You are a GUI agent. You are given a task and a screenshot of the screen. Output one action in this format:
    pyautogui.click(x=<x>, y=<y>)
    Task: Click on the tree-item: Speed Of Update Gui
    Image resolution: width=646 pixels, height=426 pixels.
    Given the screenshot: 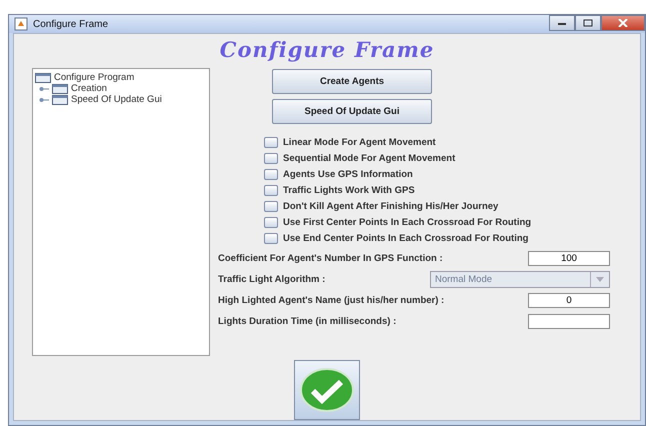 What is the action you would take?
    pyautogui.click(x=116, y=99)
    